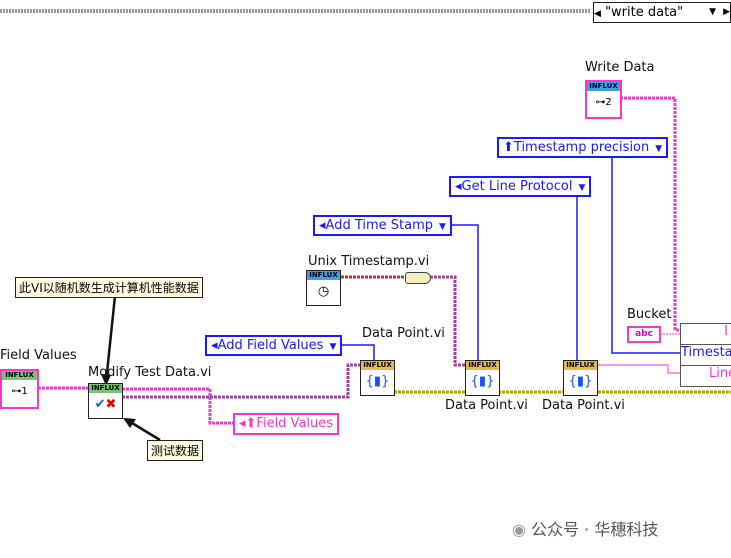 The width and height of the screenshot is (731, 558). What do you see at coordinates (595, 529) in the screenshot?
I see `watermark-text: 公众号 · 华穗科技` at bounding box center [595, 529].